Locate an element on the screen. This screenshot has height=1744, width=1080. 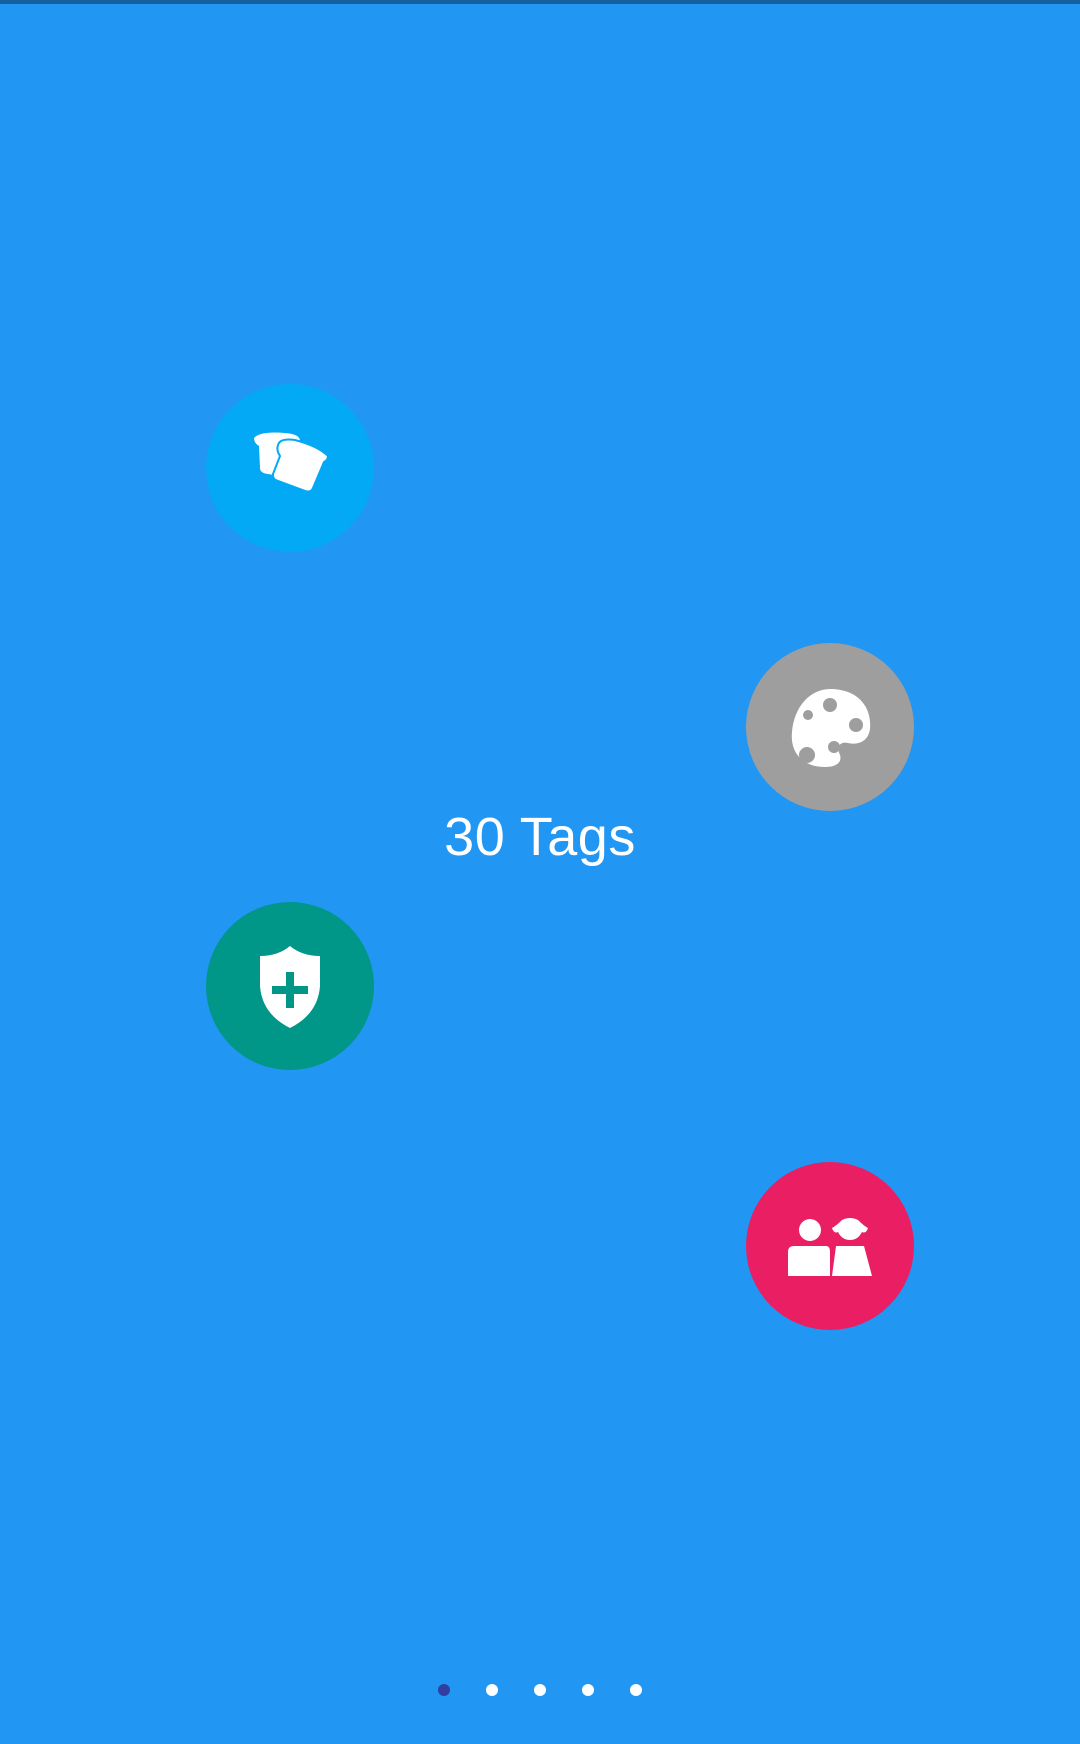
tag-bread is located at coordinates (290, 468).